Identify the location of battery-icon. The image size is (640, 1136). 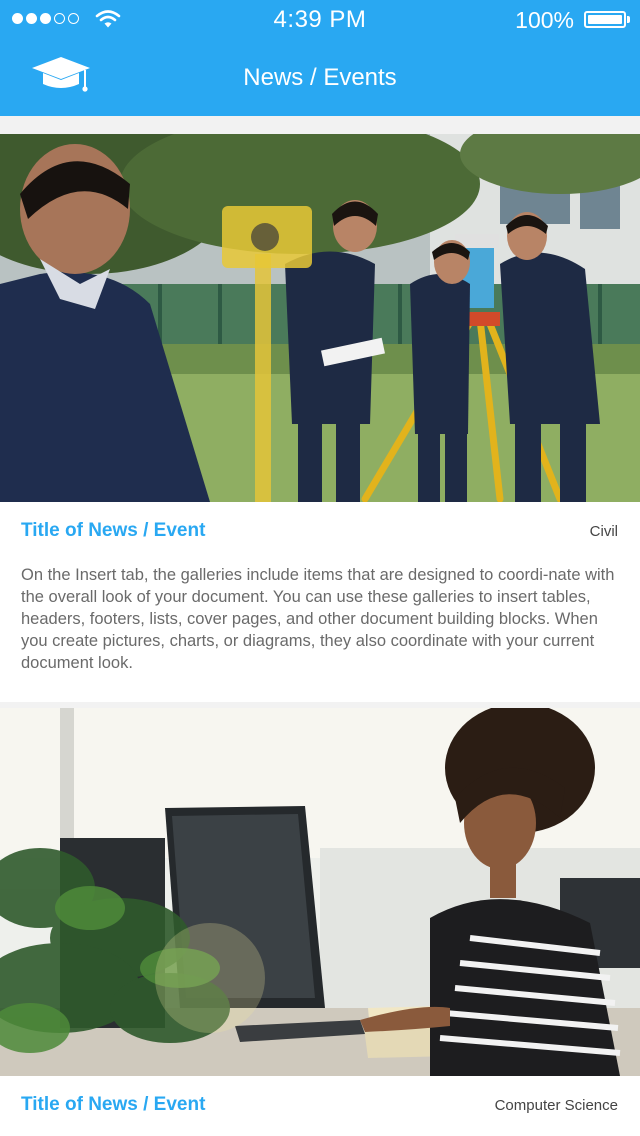
(607, 19).